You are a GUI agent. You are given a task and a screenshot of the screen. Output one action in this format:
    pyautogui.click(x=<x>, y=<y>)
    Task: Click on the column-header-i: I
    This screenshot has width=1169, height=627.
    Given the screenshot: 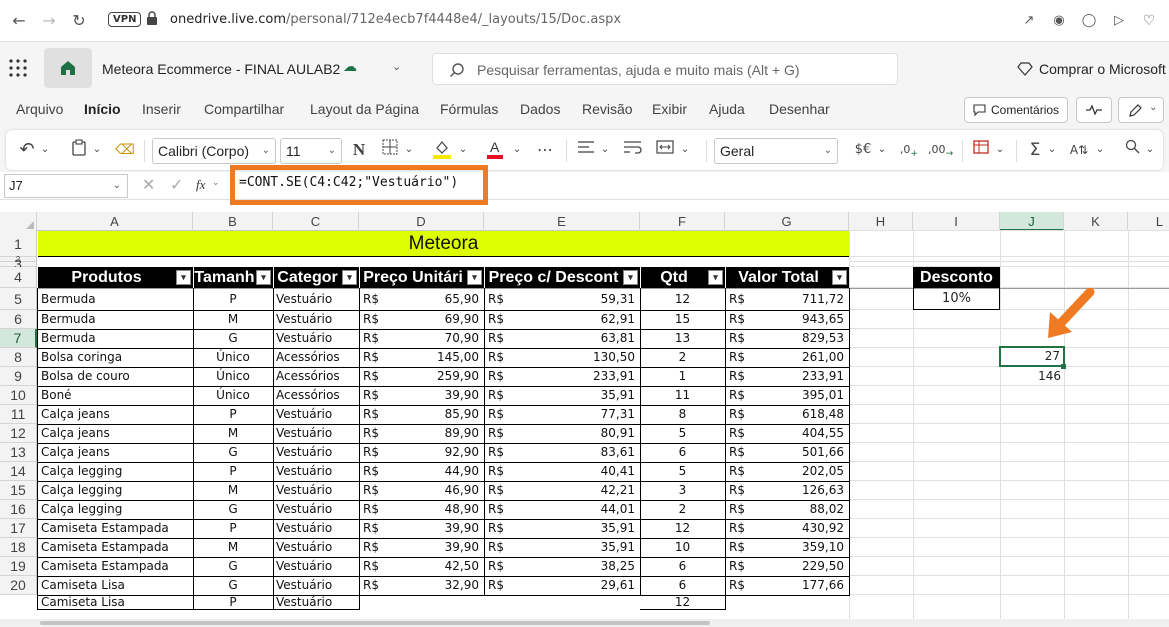 What is the action you would take?
    pyautogui.click(x=956, y=221)
    